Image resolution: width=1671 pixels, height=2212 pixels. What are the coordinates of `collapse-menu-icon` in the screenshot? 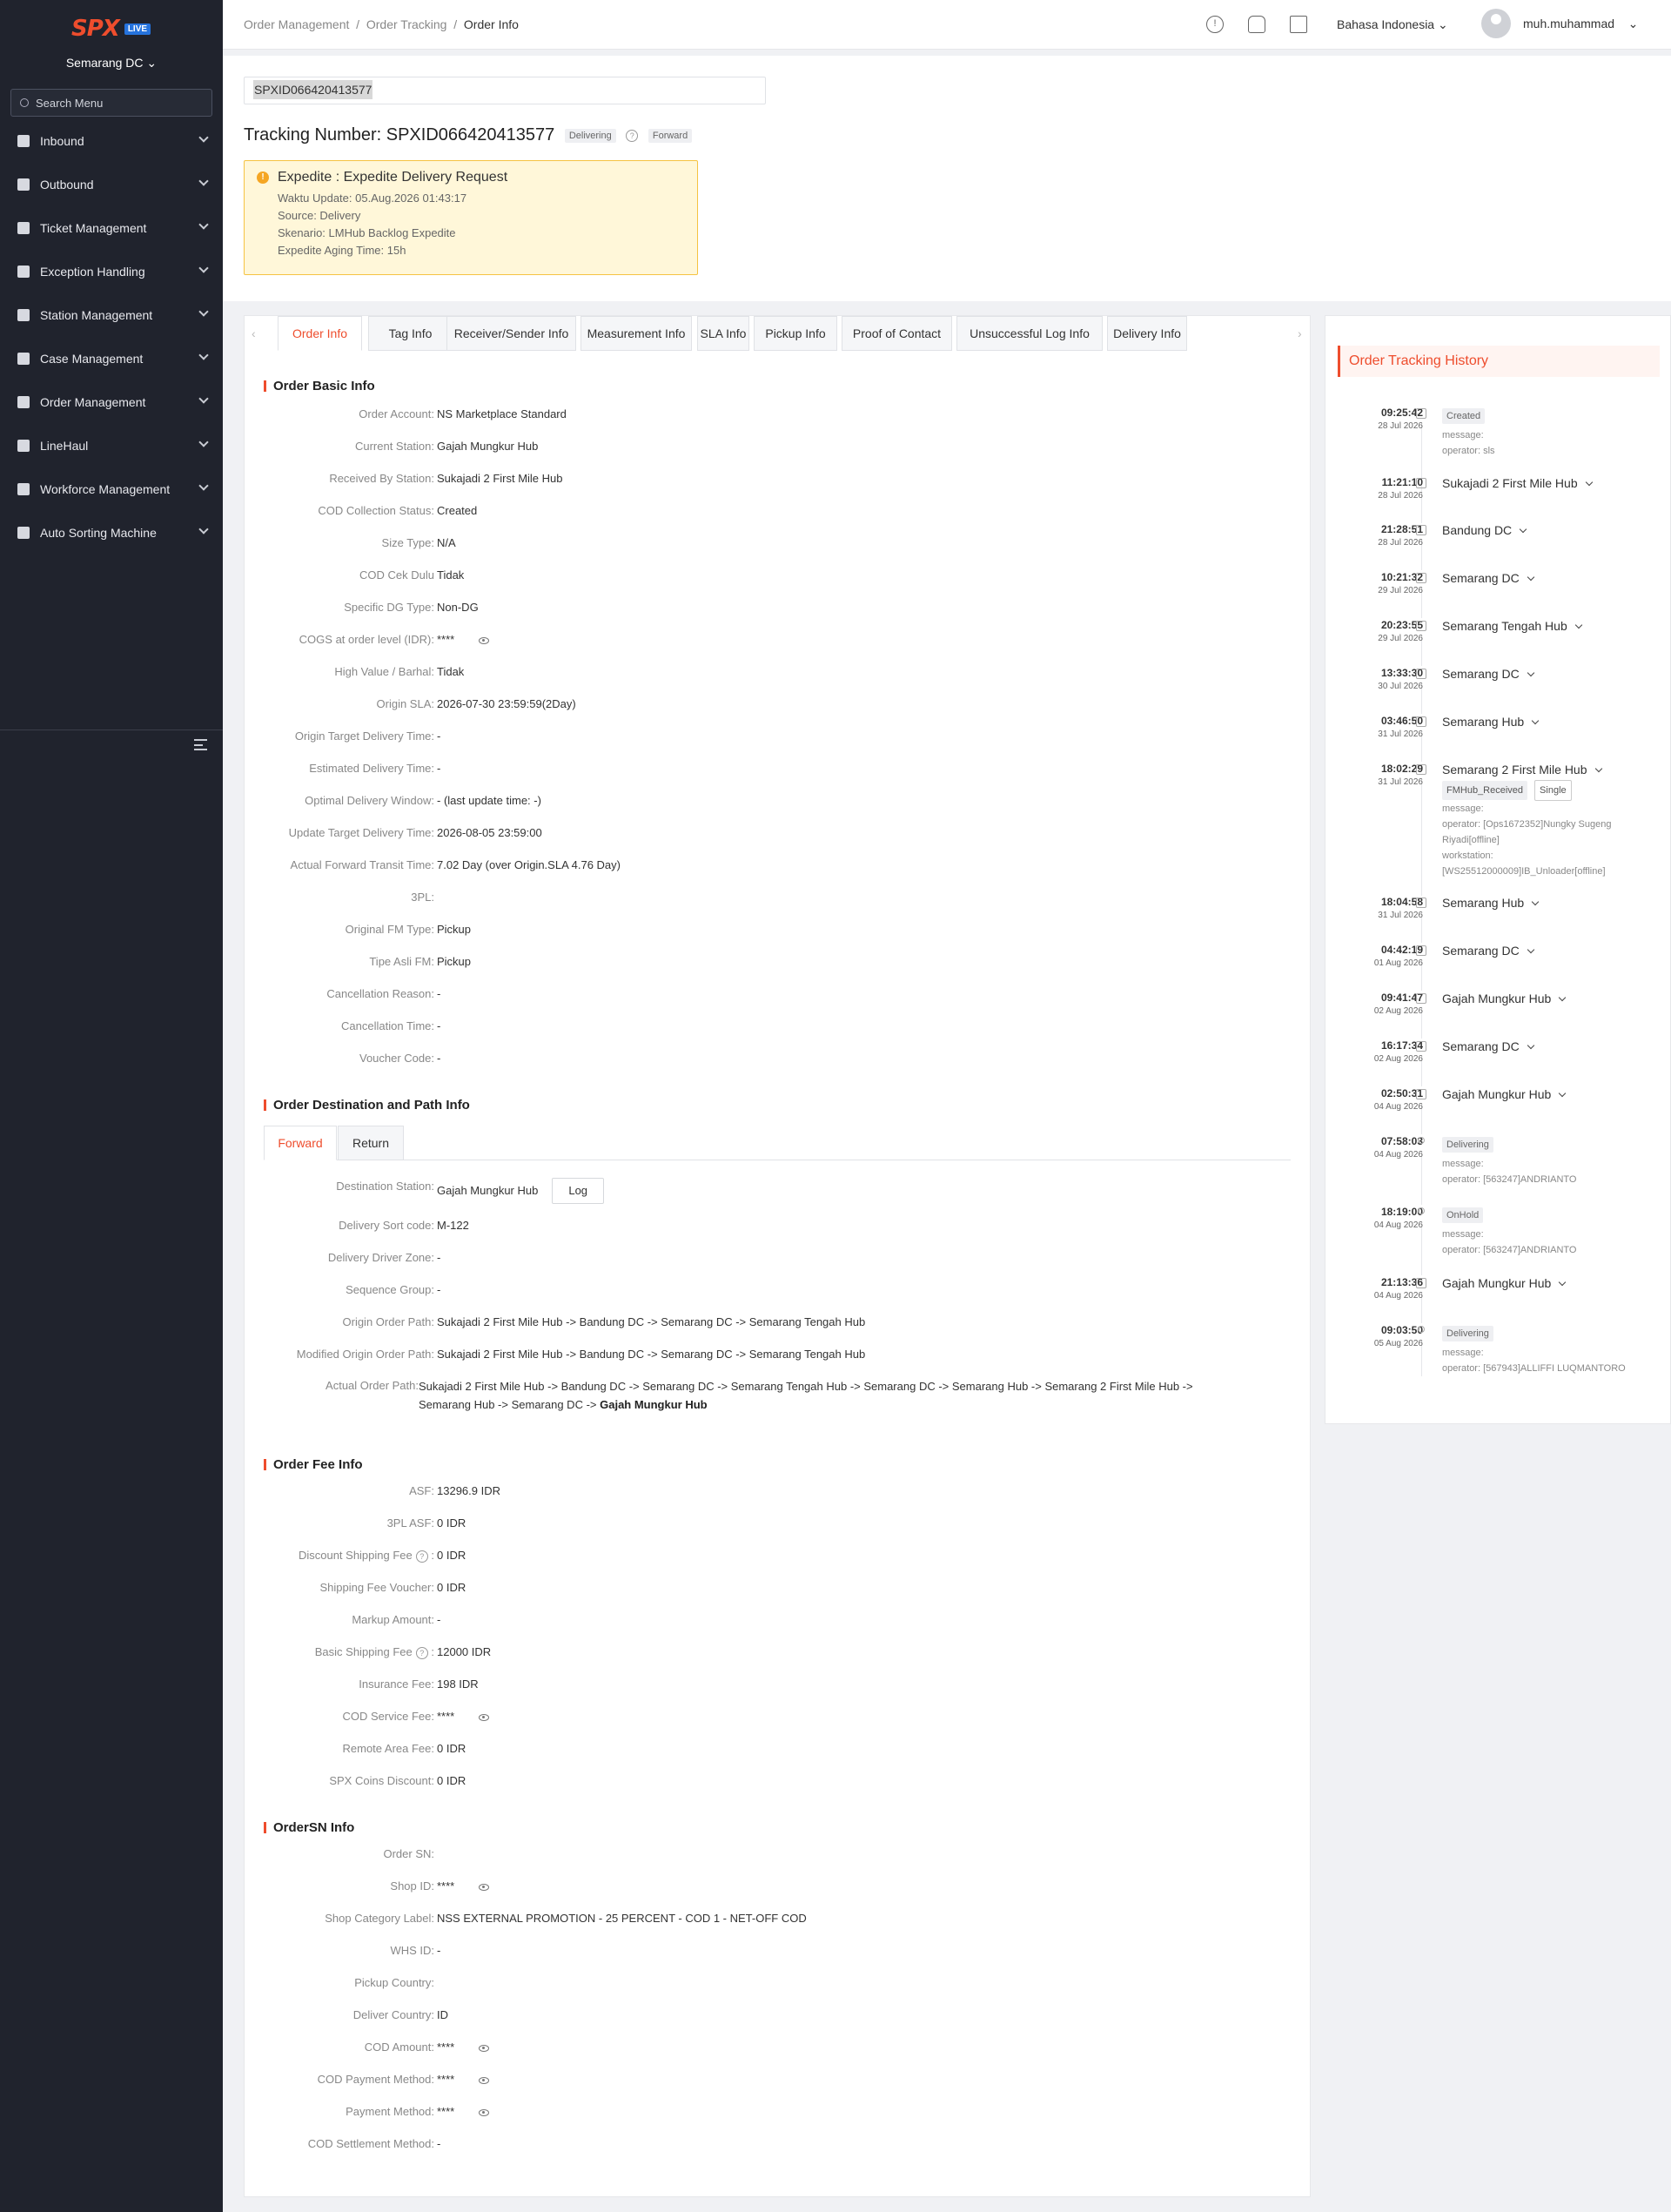 It's located at (201, 744).